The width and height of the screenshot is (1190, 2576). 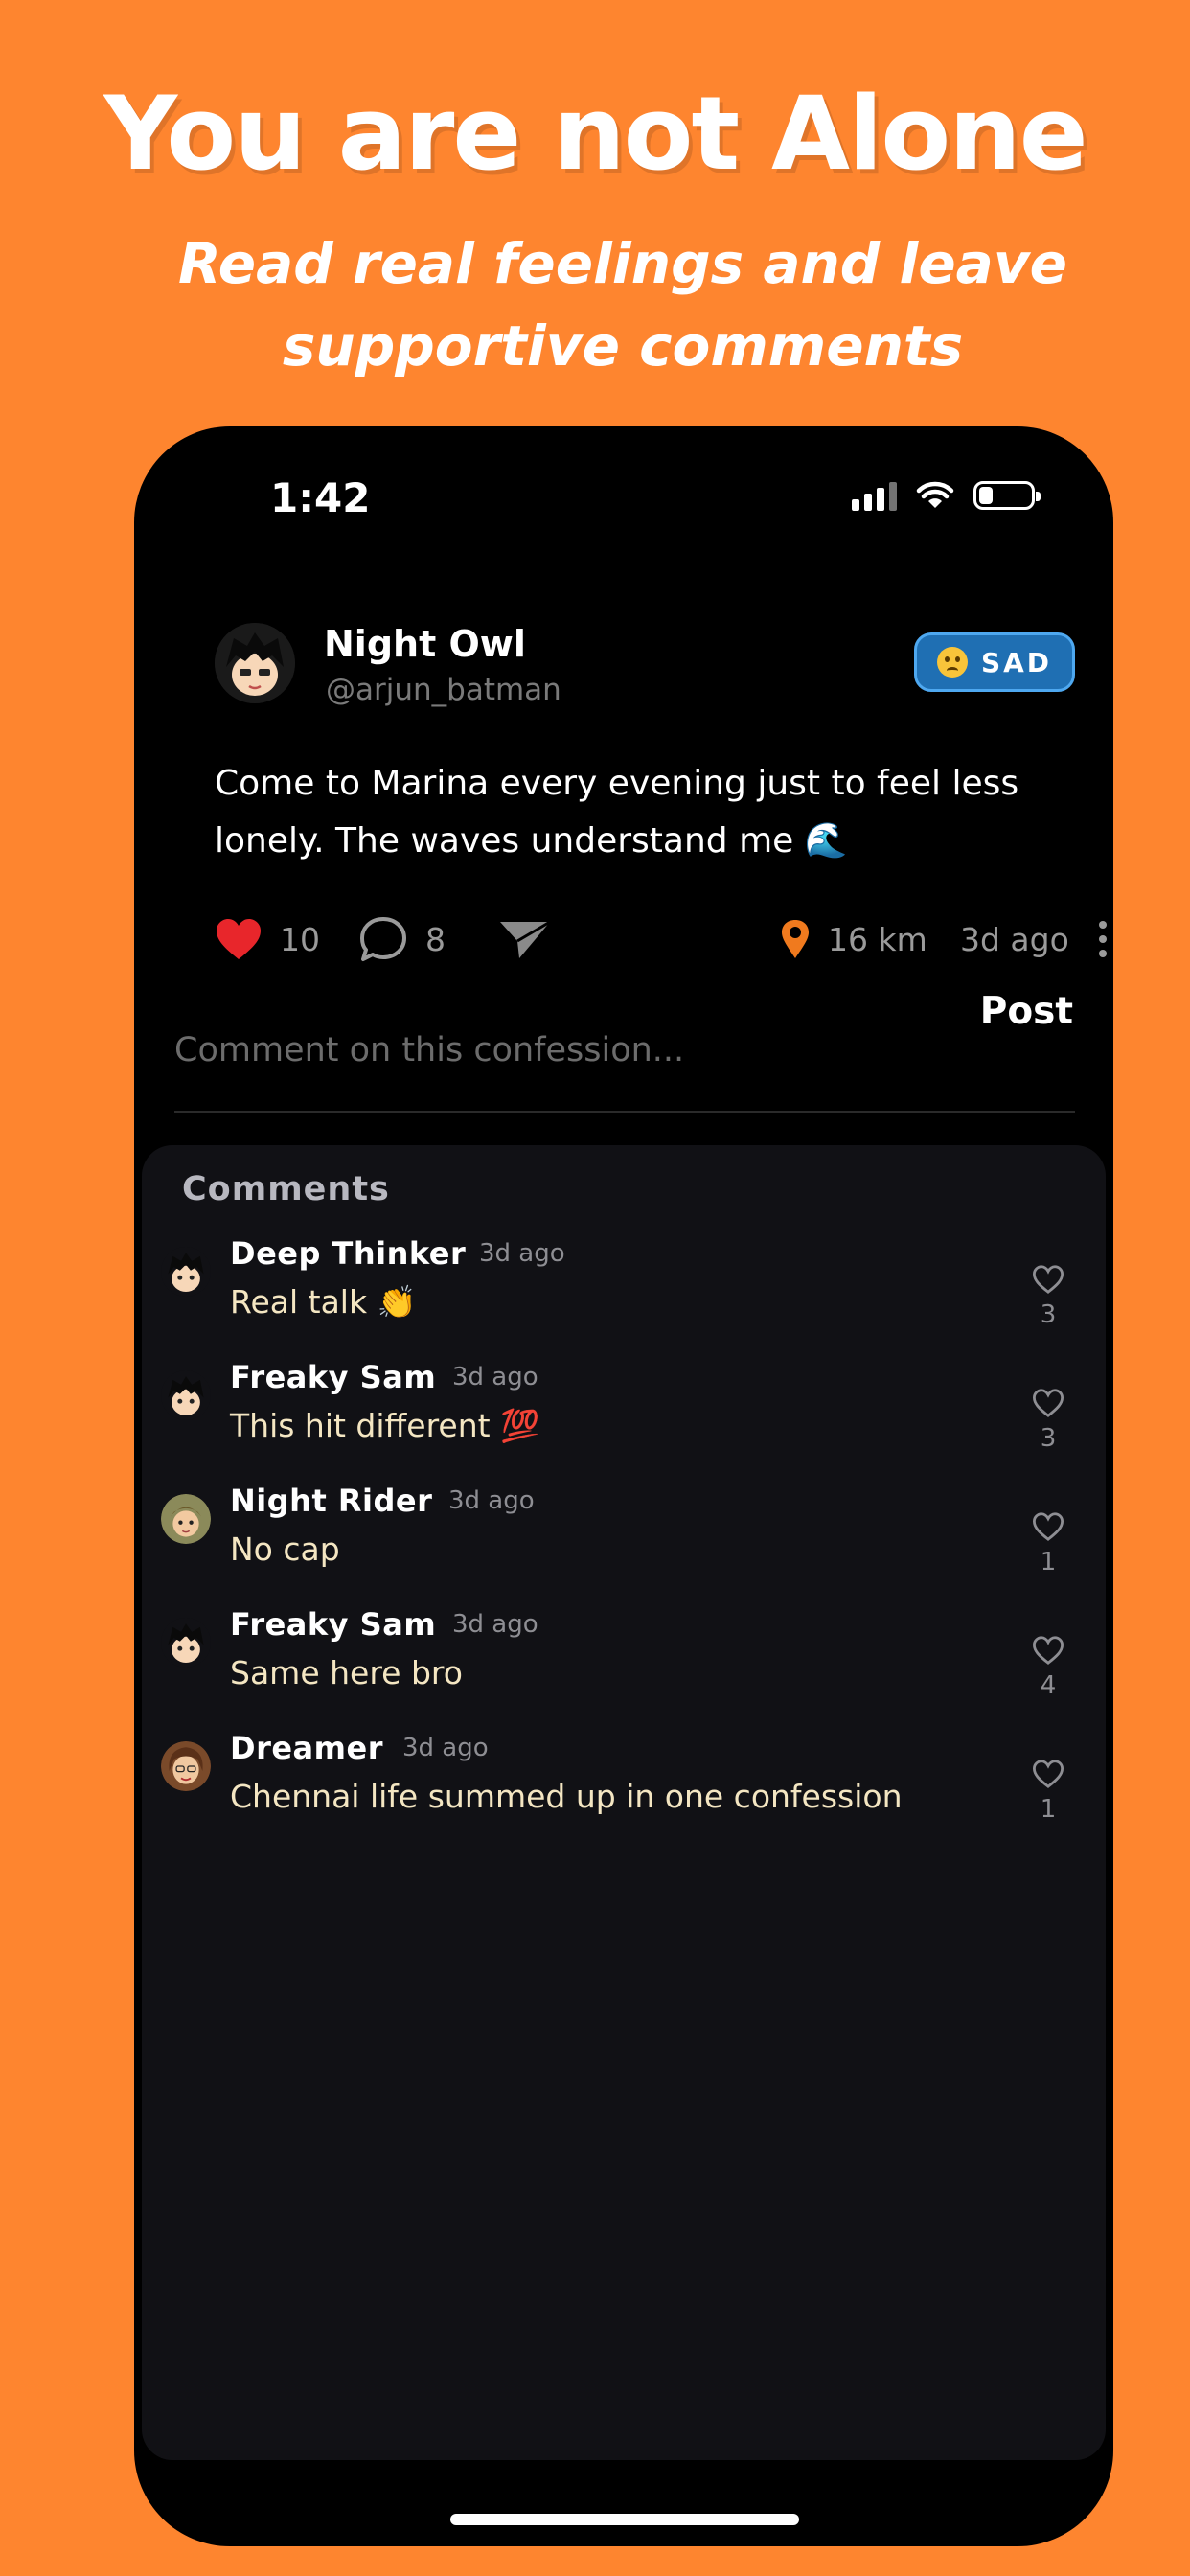 I want to click on location-info: 16 km, so click(x=854, y=939).